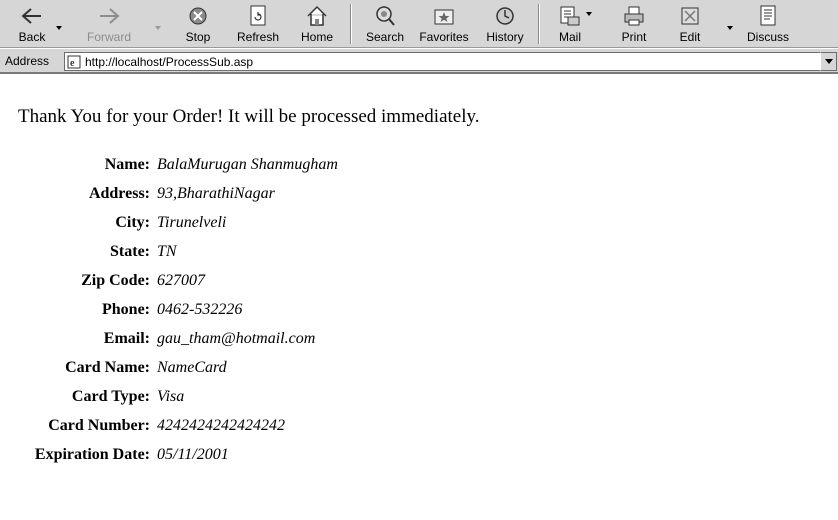  Describe the element at coordinates (767, 37) in the screenshot. I see `discuss-label: Discuss` at that location.